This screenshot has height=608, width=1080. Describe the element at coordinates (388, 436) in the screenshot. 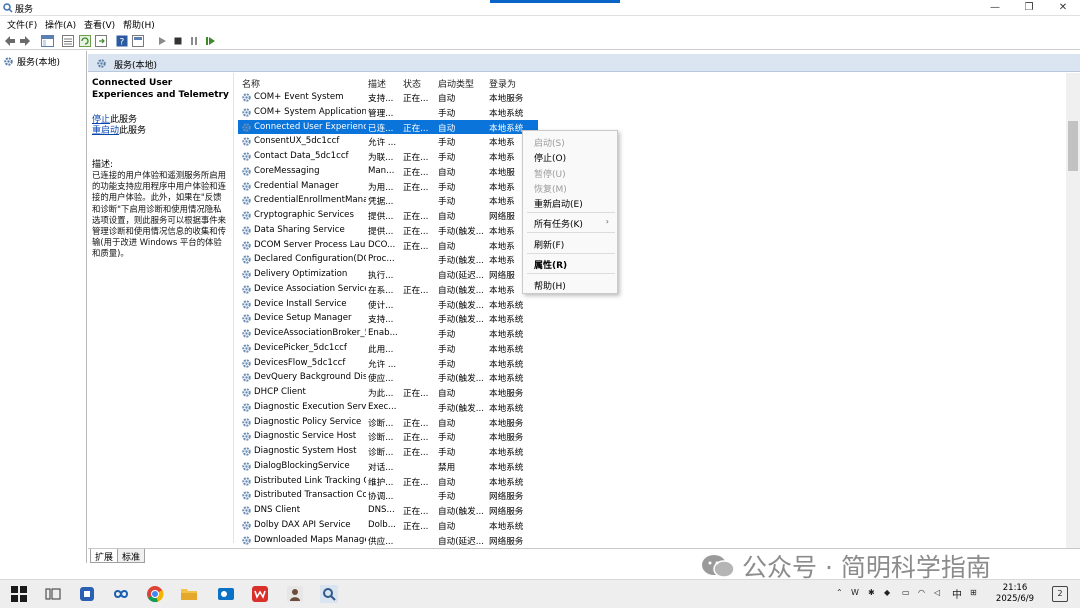

I see `table-row: Diagnostic Service Host 诊断... 正在... 手动 本地服务` at that location.